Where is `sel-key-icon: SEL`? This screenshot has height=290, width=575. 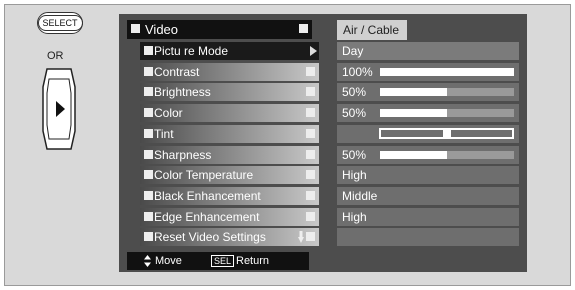
sel-key-icon: SEL is located at coordinates (223, 261).